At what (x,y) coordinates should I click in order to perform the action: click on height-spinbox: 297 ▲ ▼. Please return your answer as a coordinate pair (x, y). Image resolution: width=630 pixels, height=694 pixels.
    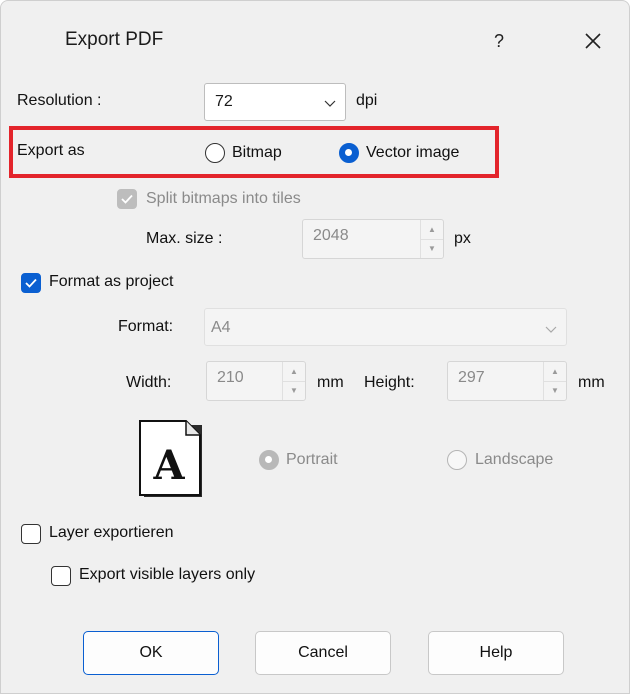
    Looking at the image, I should click on (507, 381).